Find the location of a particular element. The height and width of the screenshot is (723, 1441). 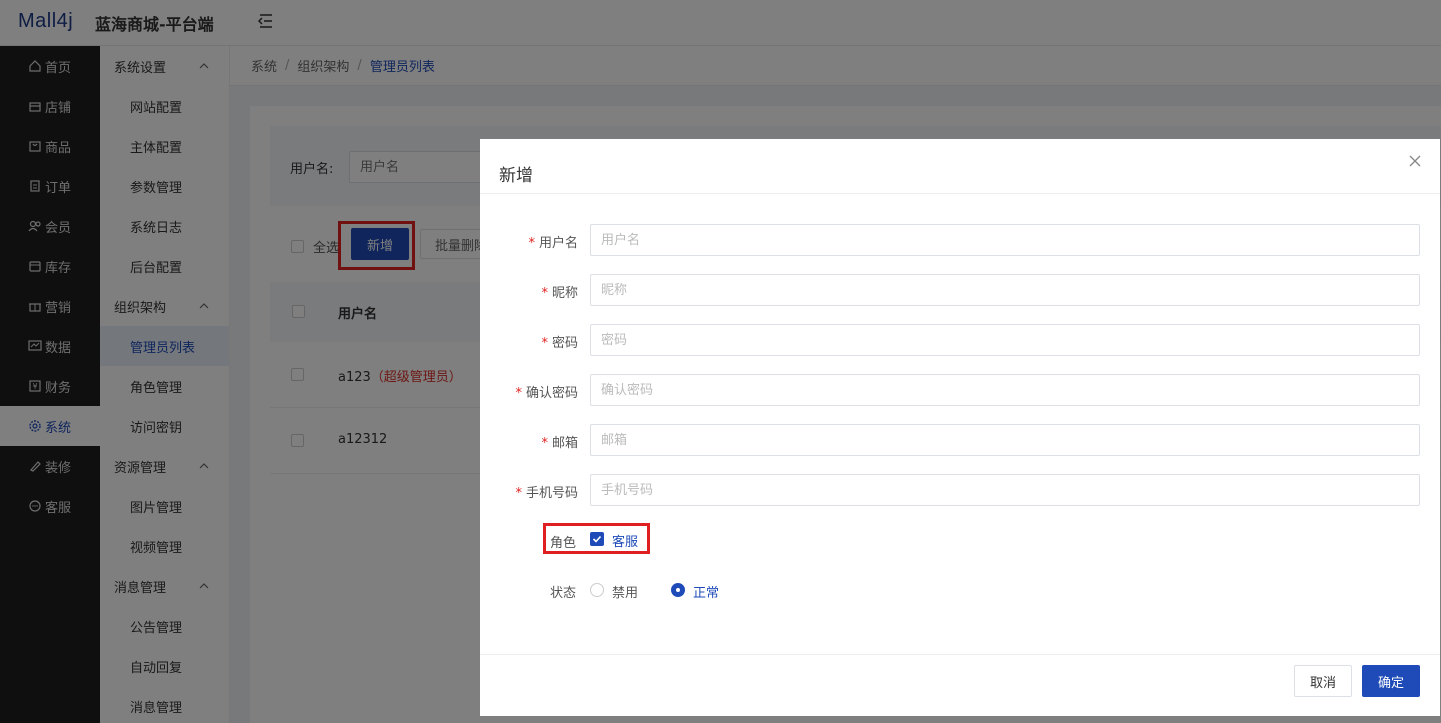

status-label: 状态 is located at coordinates (563, 593).